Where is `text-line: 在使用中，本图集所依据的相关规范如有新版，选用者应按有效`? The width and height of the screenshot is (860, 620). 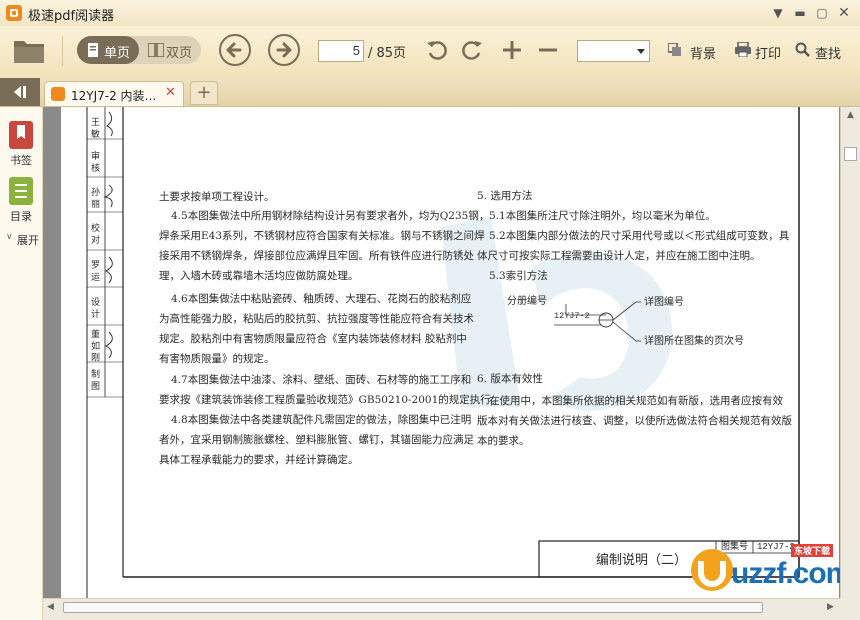
text-line: 在使用中，本图集所依据的相关规范如有新版，选用者应按有效 is located at coordinates (636, 401).